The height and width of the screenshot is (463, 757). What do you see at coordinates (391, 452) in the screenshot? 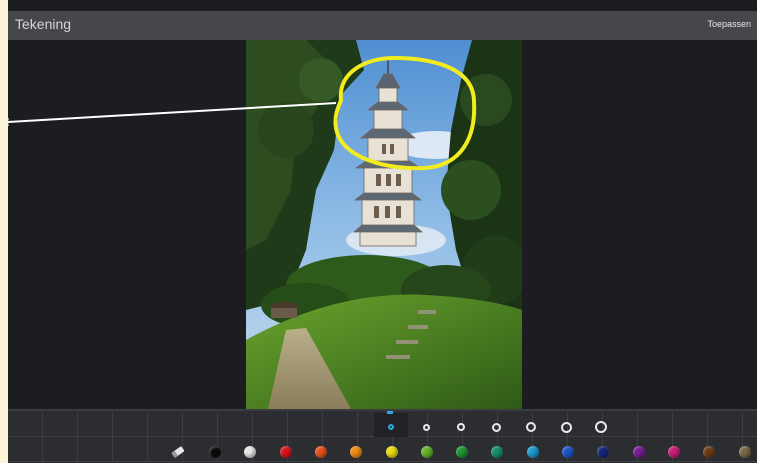
I see `color-swatch-yellow` at bounding box center [391, 452].